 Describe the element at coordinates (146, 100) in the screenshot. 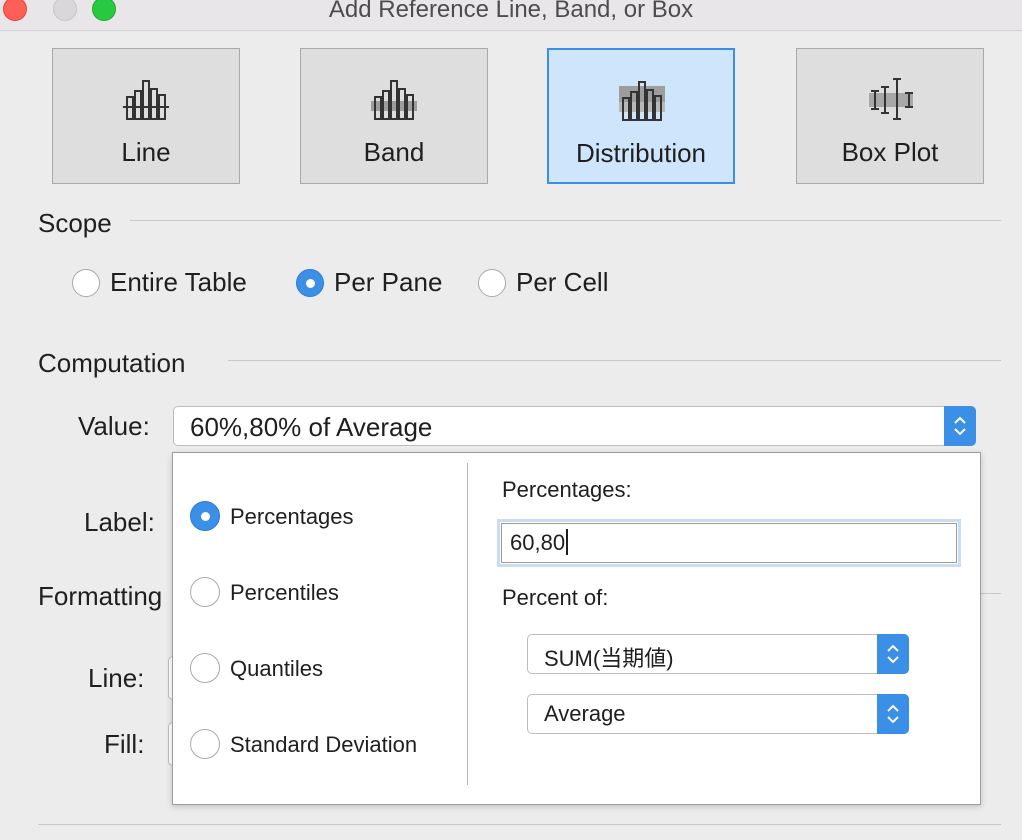

I see `reference-line-icon` at that location.